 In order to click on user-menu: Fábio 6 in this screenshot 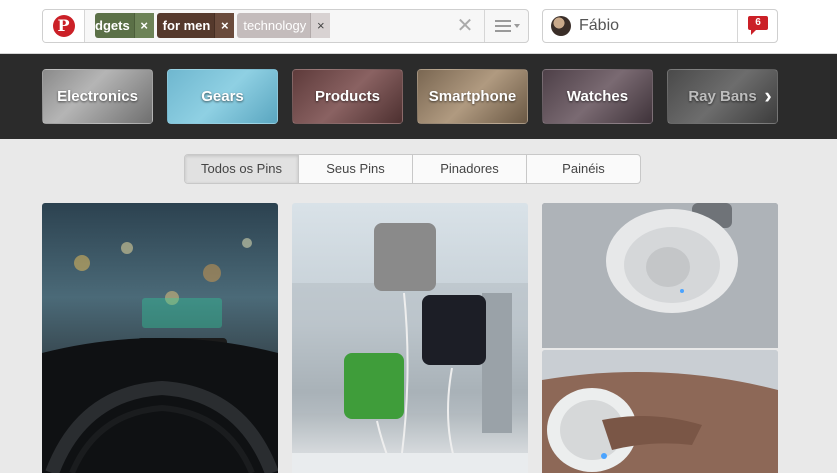, I will do `click(660, 26)`.